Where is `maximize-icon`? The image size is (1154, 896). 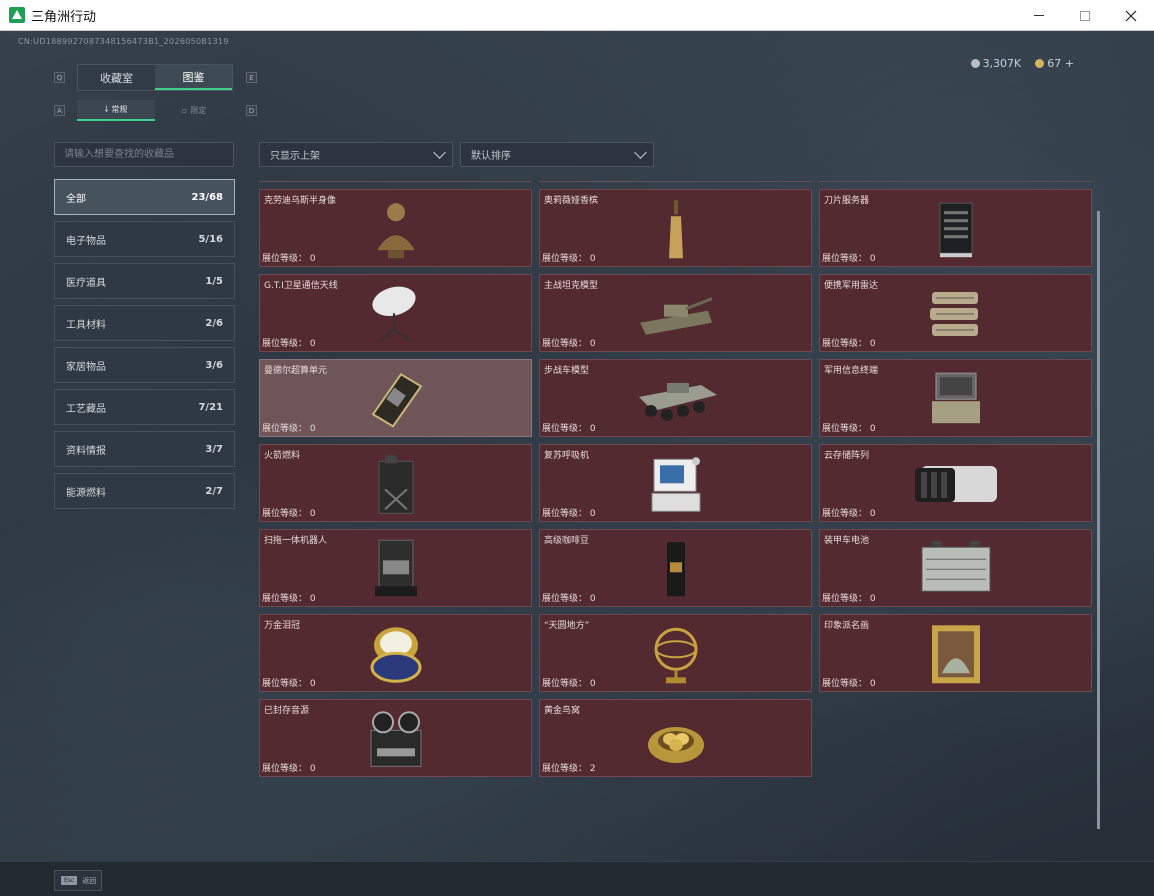
maximize-icon is located at coordinates (1085, 15).